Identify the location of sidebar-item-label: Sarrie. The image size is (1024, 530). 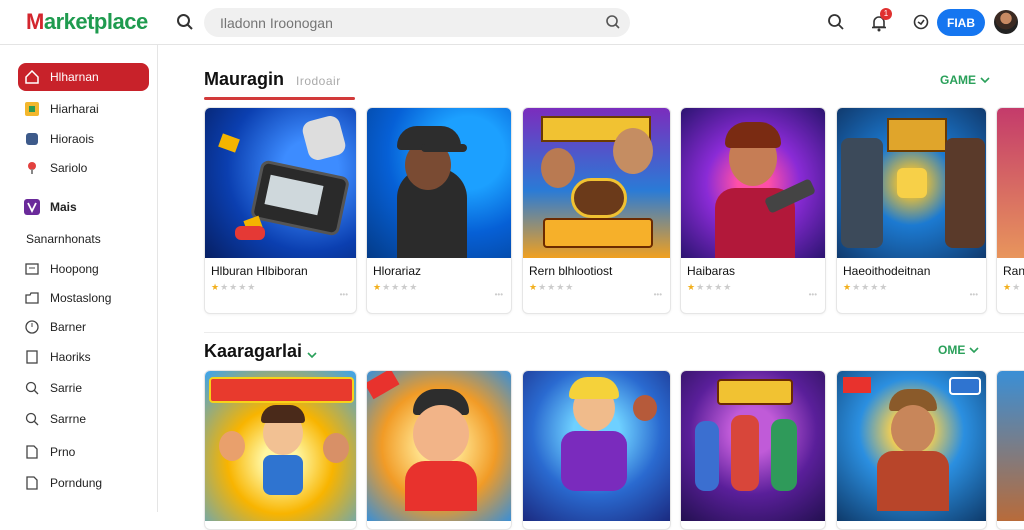
(66, 388).